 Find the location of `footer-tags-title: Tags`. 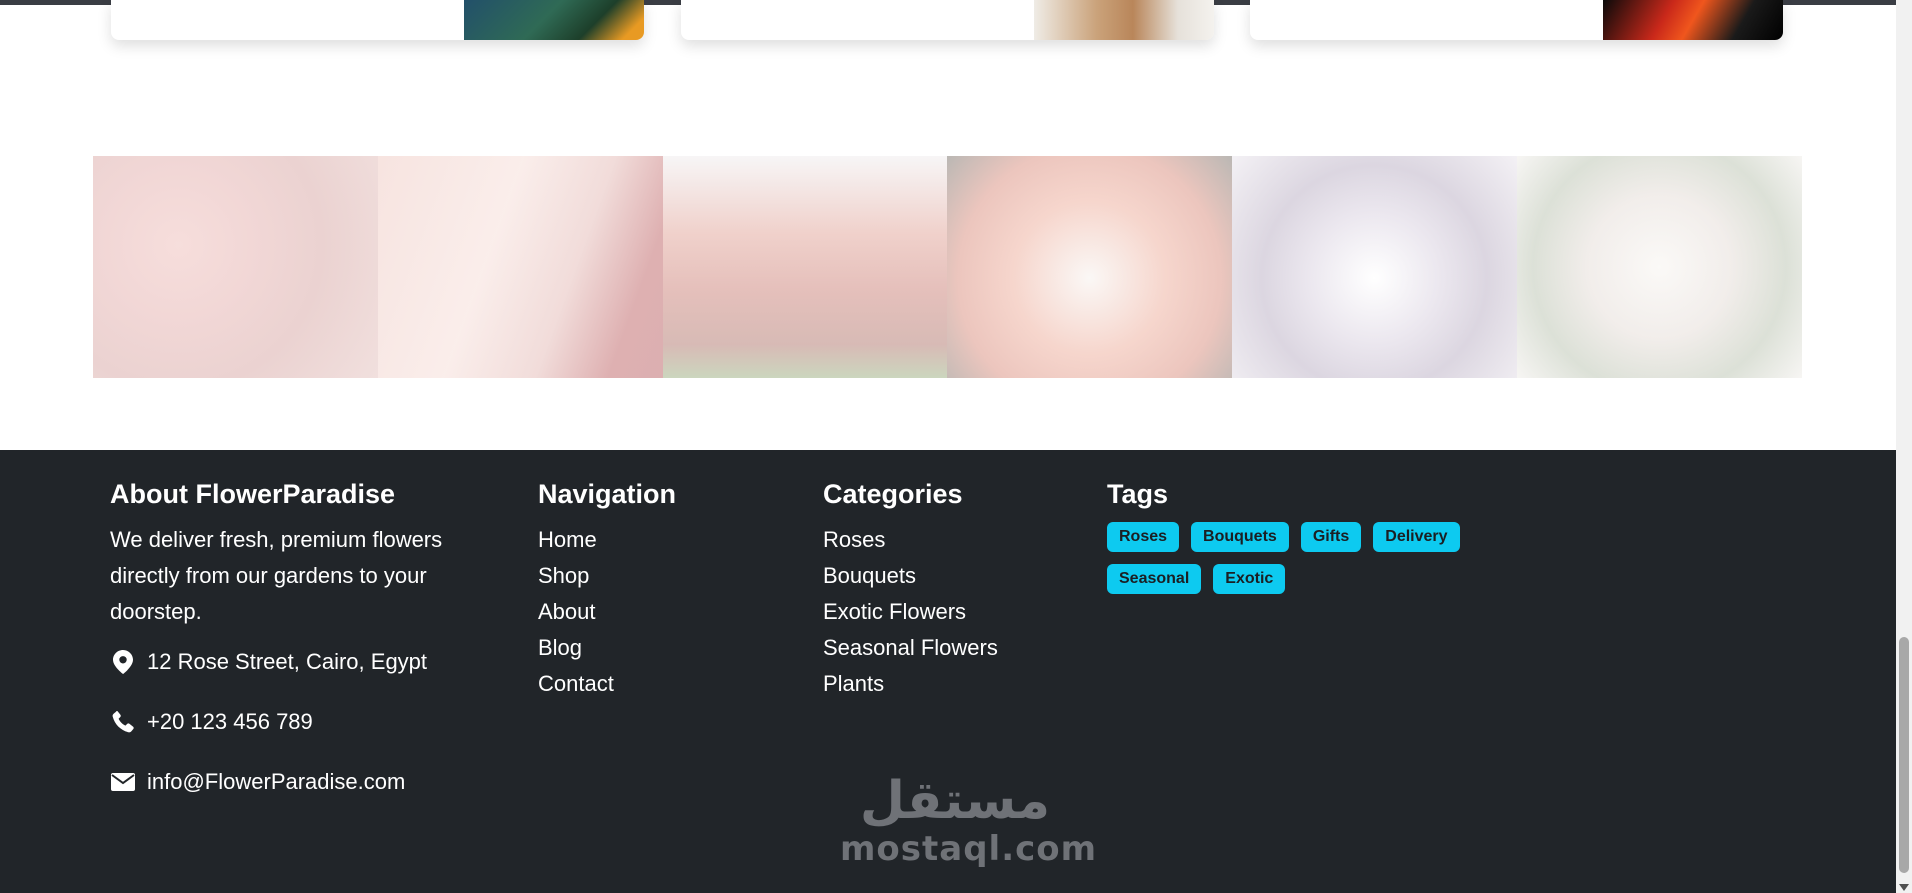

footer-tags-title: Tags is located at coordinates (1138, 494).